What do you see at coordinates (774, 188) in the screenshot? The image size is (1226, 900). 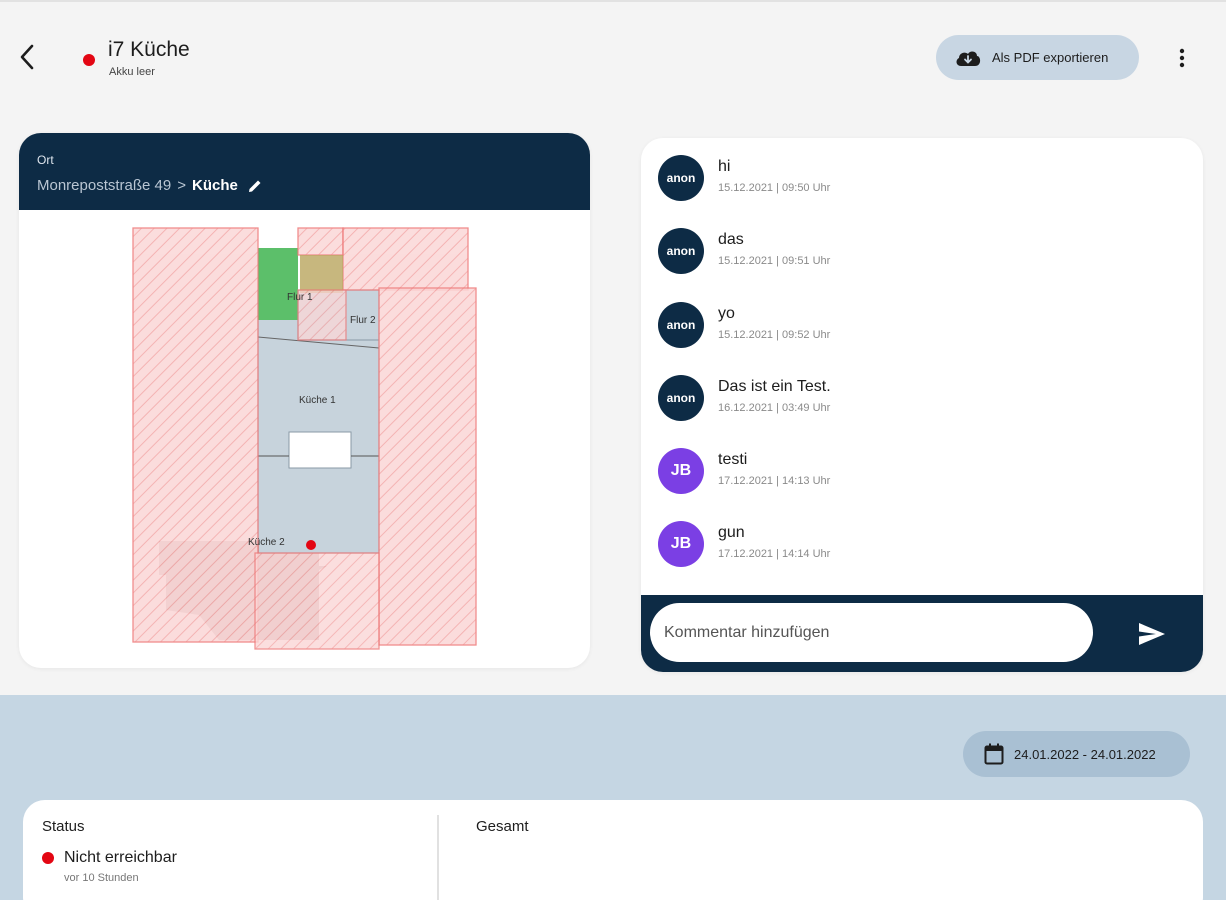 I see `comment-time: 15.12.2021 | 09:50 Uhr` at bounding box center [774, 188].